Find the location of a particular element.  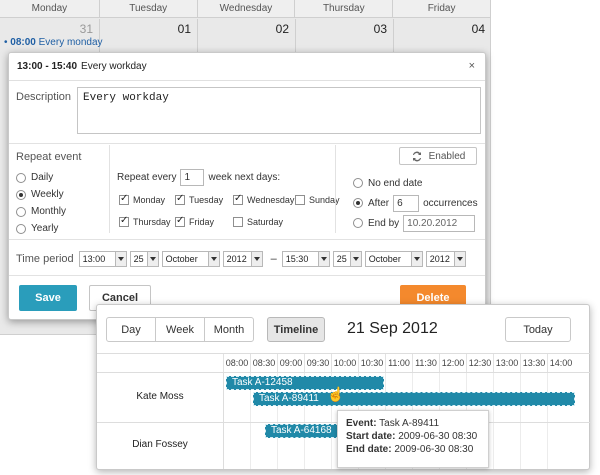

repeat-every-label: Repeat every is located at coordinates (147, 177).